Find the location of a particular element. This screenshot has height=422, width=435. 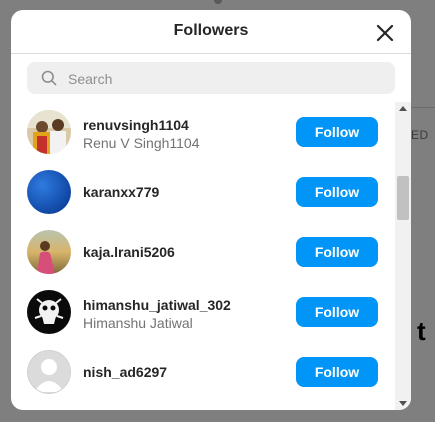

search-icon is located at coordinates (49, 78).